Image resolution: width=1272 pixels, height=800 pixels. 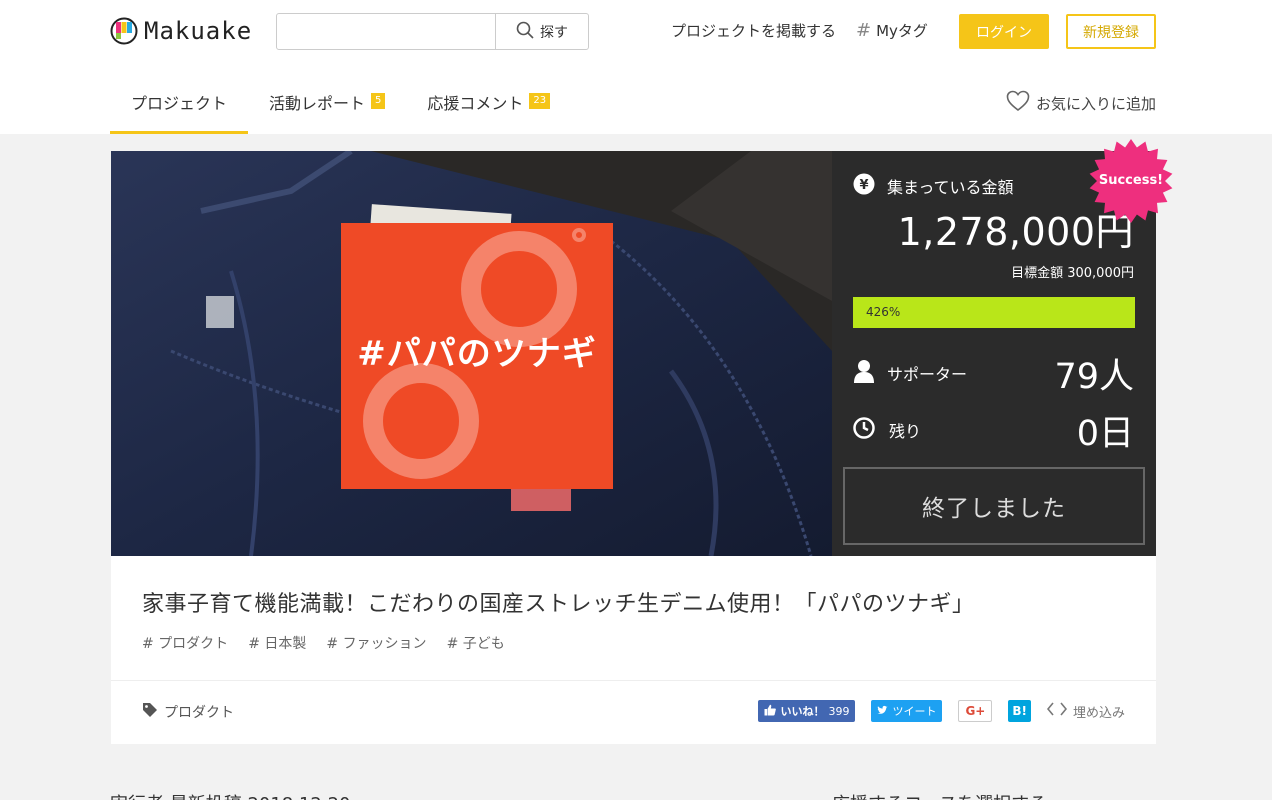 I want to click on search-icon, so click(x=525, y=32).